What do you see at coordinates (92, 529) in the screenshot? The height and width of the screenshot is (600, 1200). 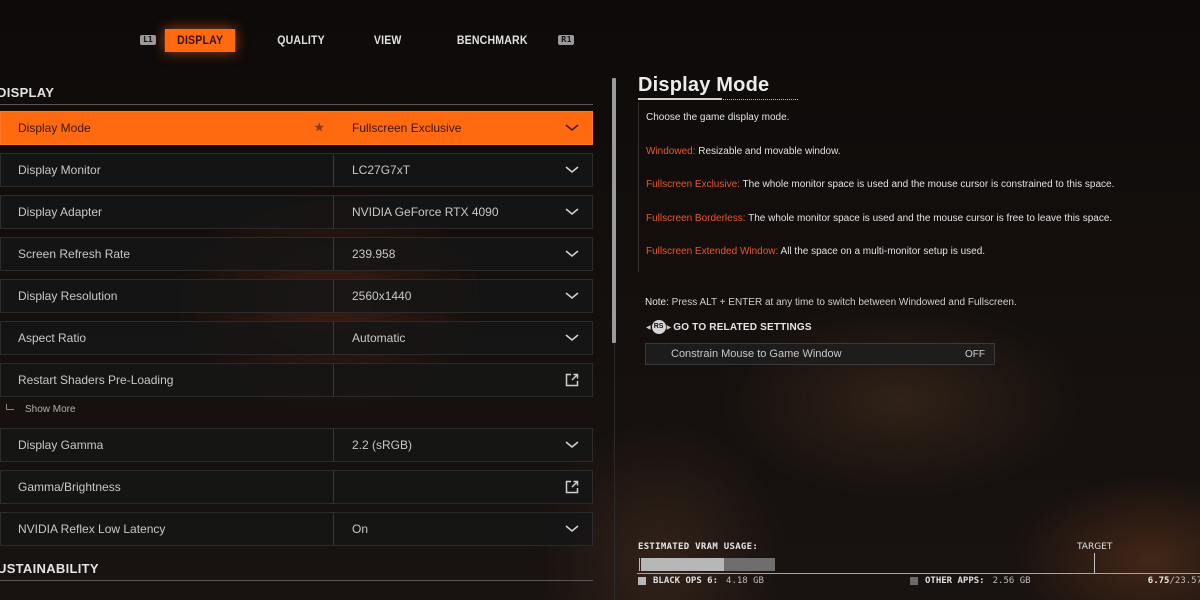 I see `setting-label-text: NVIDIA Reflex Low Latency` at bounding box center [92, 529].